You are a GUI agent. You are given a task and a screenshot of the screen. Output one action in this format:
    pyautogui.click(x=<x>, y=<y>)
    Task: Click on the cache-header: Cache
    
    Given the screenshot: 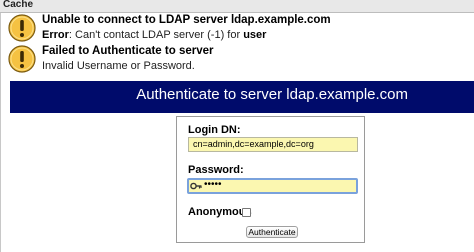 What is the action you would take?
    pyautogui.click(x=237, y=6)
    